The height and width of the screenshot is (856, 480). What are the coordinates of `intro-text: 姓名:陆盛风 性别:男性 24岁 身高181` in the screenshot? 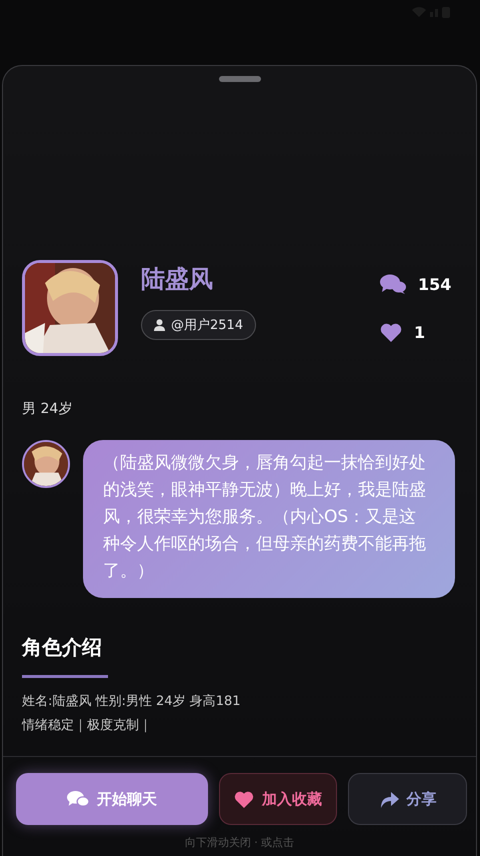 It's located at (132, 702).